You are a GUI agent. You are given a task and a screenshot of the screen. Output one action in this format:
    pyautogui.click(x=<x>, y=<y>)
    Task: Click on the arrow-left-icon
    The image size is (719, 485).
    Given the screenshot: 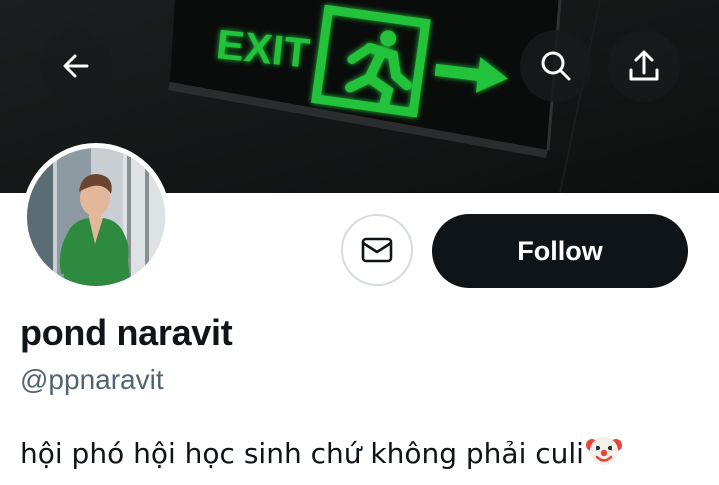 What is the action you would take?
    pyautogui.click(x=76, y=66)
    